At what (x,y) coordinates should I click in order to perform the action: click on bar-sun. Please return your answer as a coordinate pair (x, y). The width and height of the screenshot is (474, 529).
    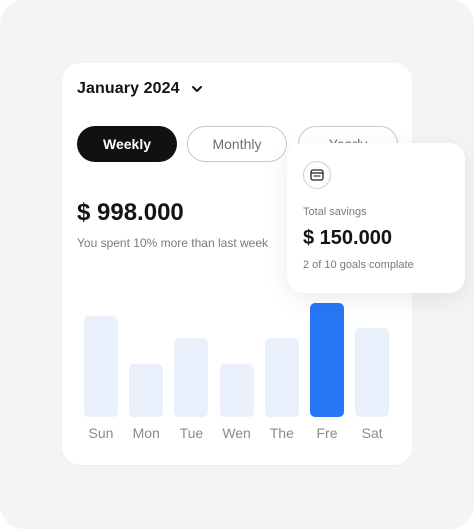
    Looking at the image, I should click on (101, 366).